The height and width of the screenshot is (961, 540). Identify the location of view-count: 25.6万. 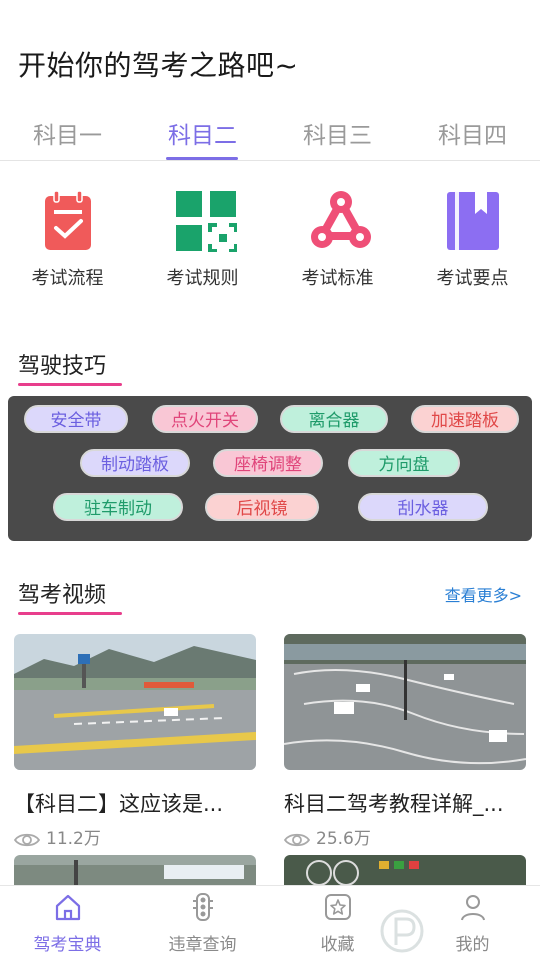
(343, 839).